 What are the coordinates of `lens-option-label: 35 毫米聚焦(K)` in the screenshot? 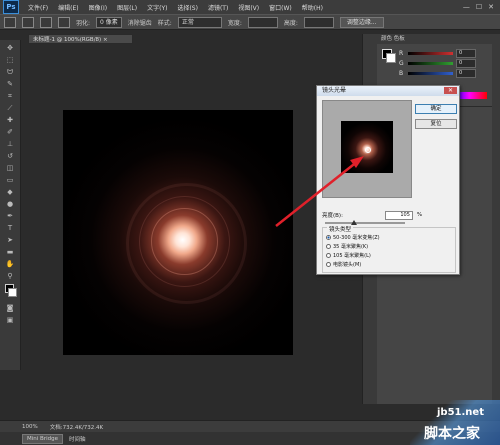 It's located at (351, 247).